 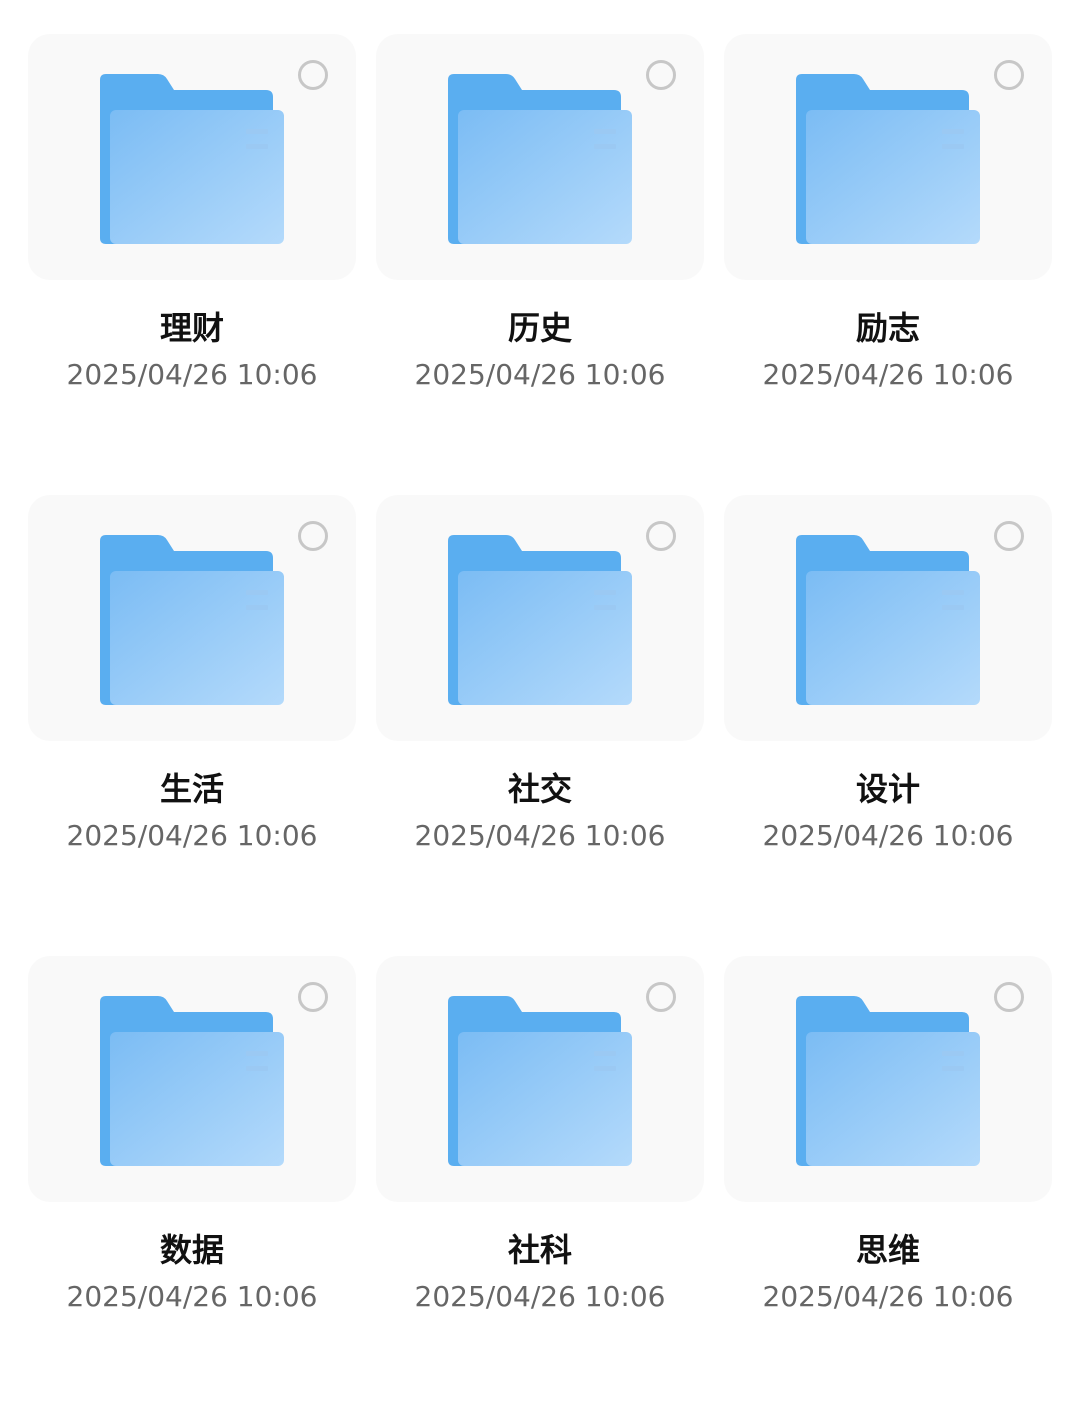 I want to click on folder-item: 理财 2025/04/26 10:06, so click(x=192, y=264).